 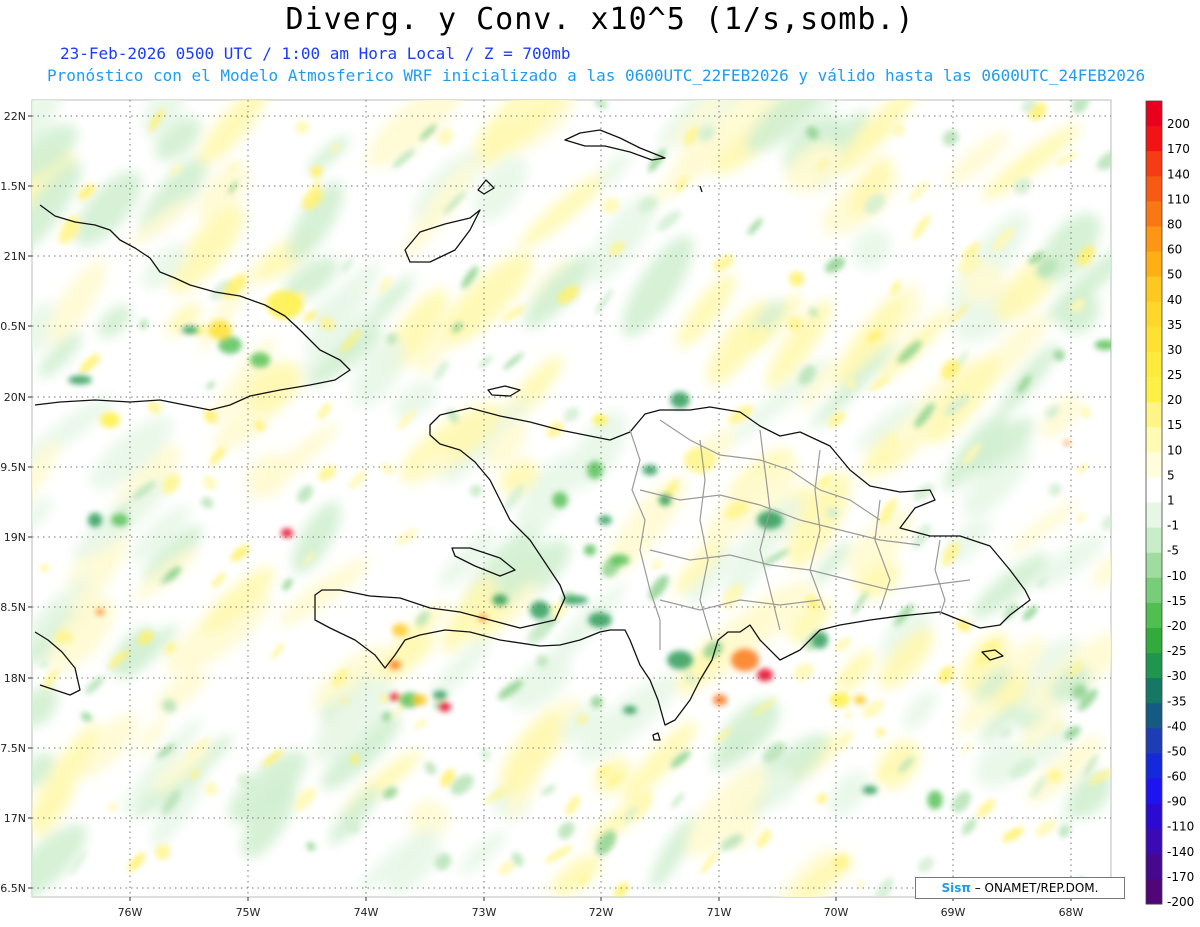 I want to click on colorbar-label: -40, so click(x=1177, y=726).